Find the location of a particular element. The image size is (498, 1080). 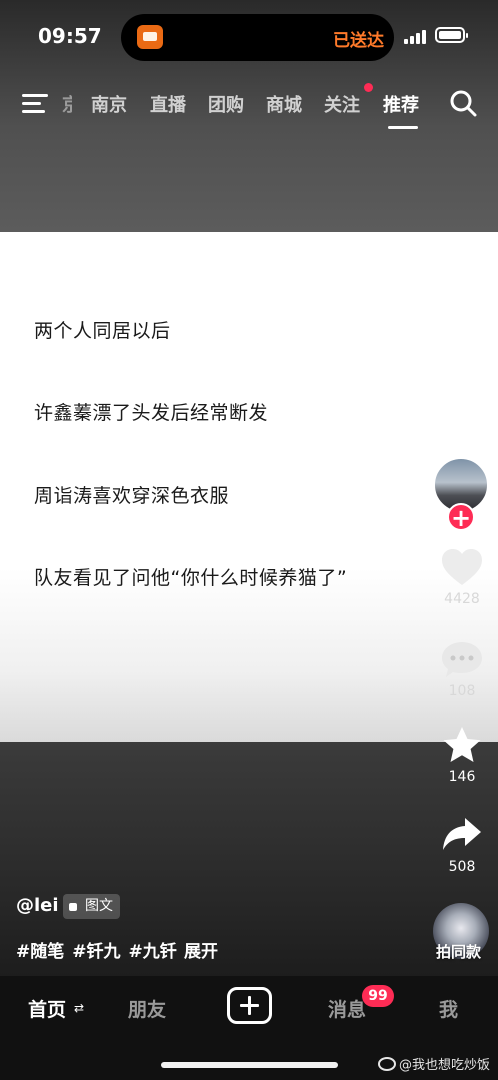

favorite-count: 146 is located at coordinates (462, 777).